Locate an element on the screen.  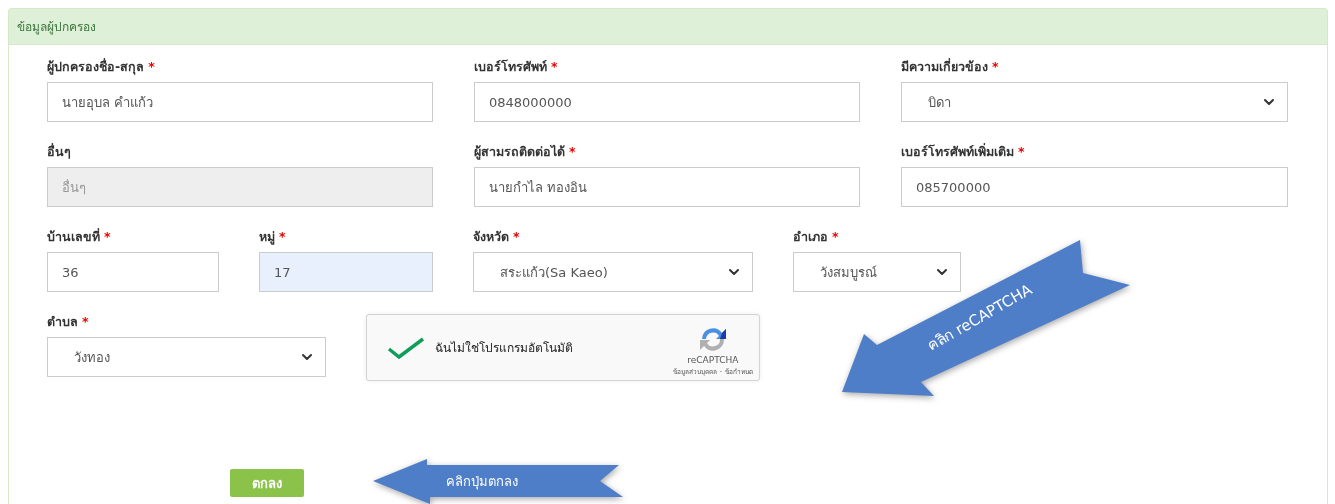
field-label: มีความเกี่ยวข้อง * is located at coordinates (950, 66).